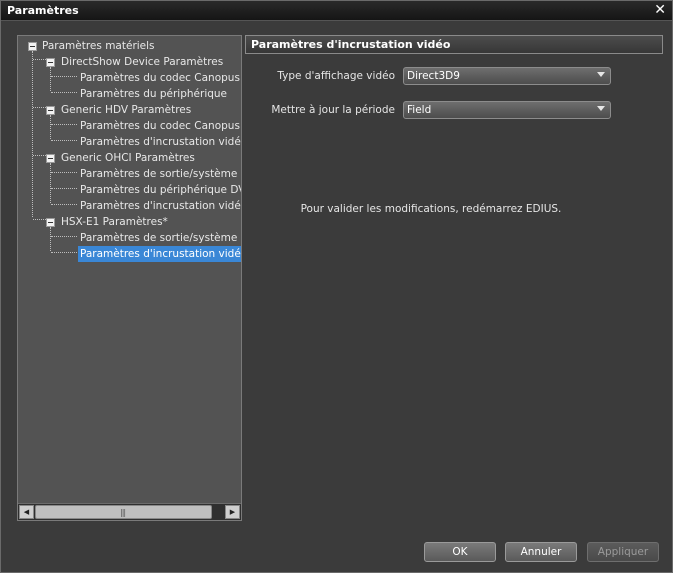 This screenshot has height=573, width=673. Describe the element at coordinates (26, 512) in the screenshot. I see `scroll-left-icon: ◀` at that location.